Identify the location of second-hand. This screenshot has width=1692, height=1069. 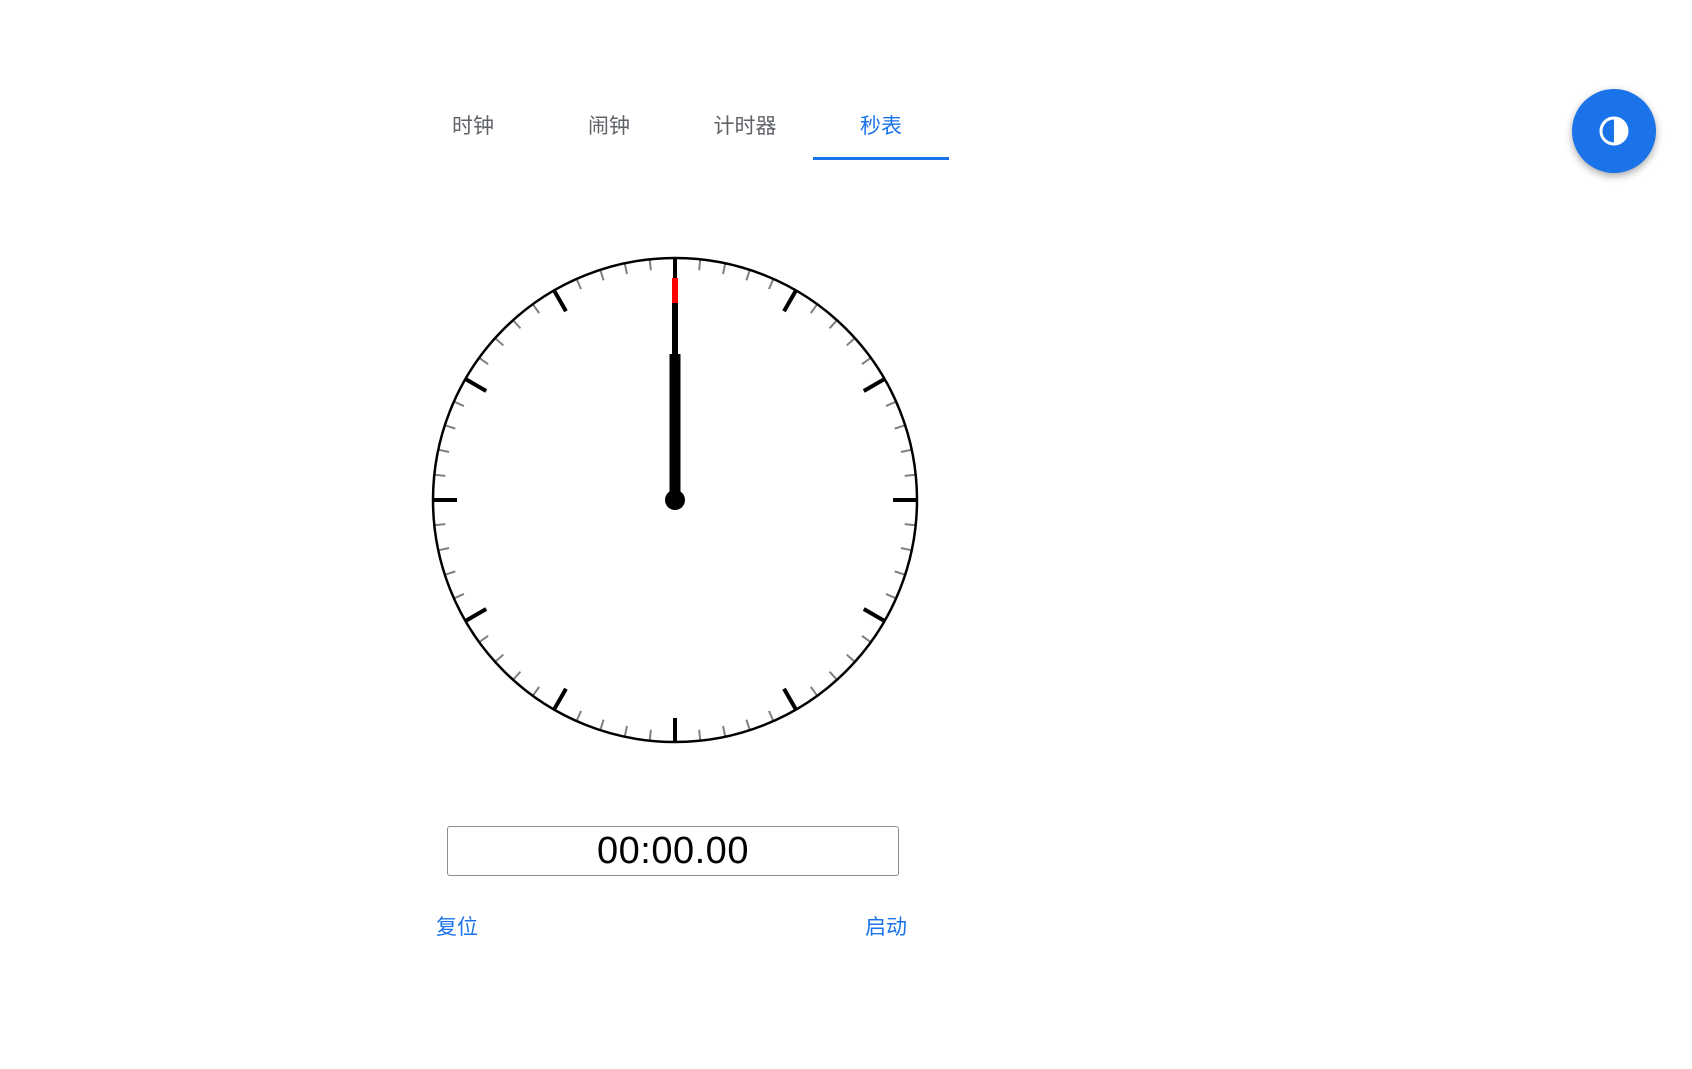
(675, 389).